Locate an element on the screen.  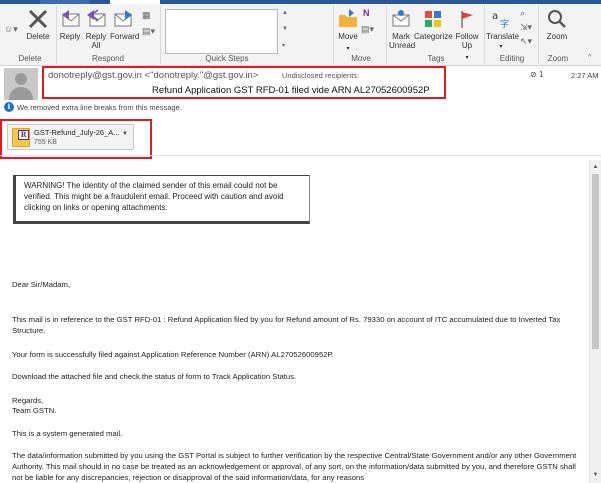
delete-button: Delete is located at coordinates (38, 23).